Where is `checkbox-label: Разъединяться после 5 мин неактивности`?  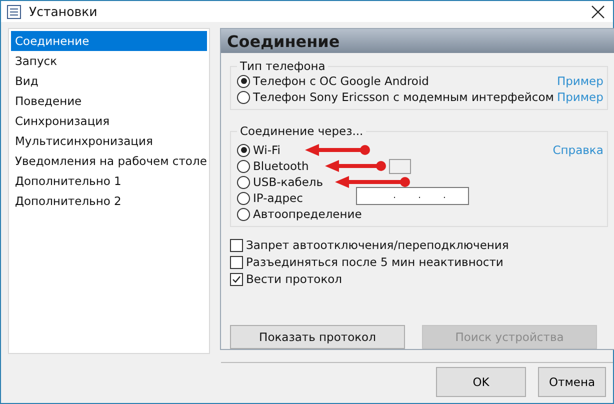 checkbox-label: Разъединяться после 5 мин неактивности is located at coordinates (375, 262).